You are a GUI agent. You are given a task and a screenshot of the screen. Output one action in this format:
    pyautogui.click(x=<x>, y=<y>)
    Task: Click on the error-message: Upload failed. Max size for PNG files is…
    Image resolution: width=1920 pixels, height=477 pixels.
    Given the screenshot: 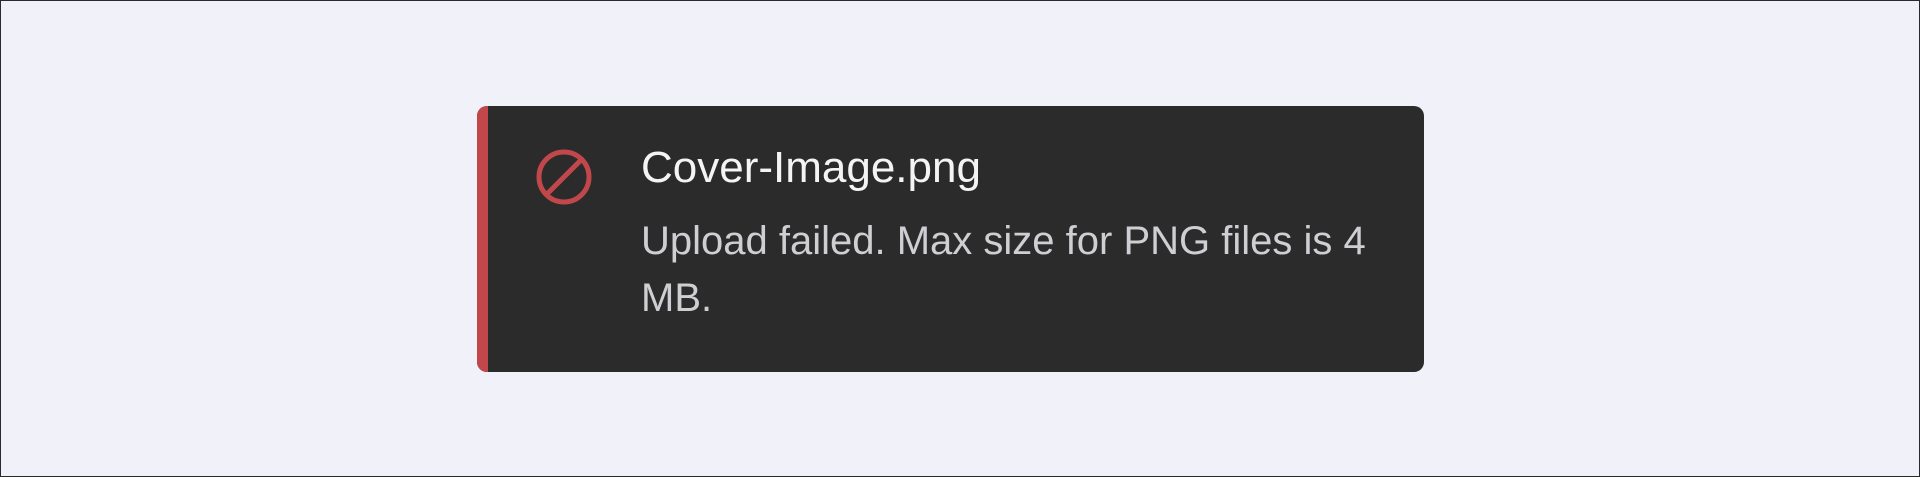 What is the action you would take?
    pyautogui.click(x=1003, y=269)
    